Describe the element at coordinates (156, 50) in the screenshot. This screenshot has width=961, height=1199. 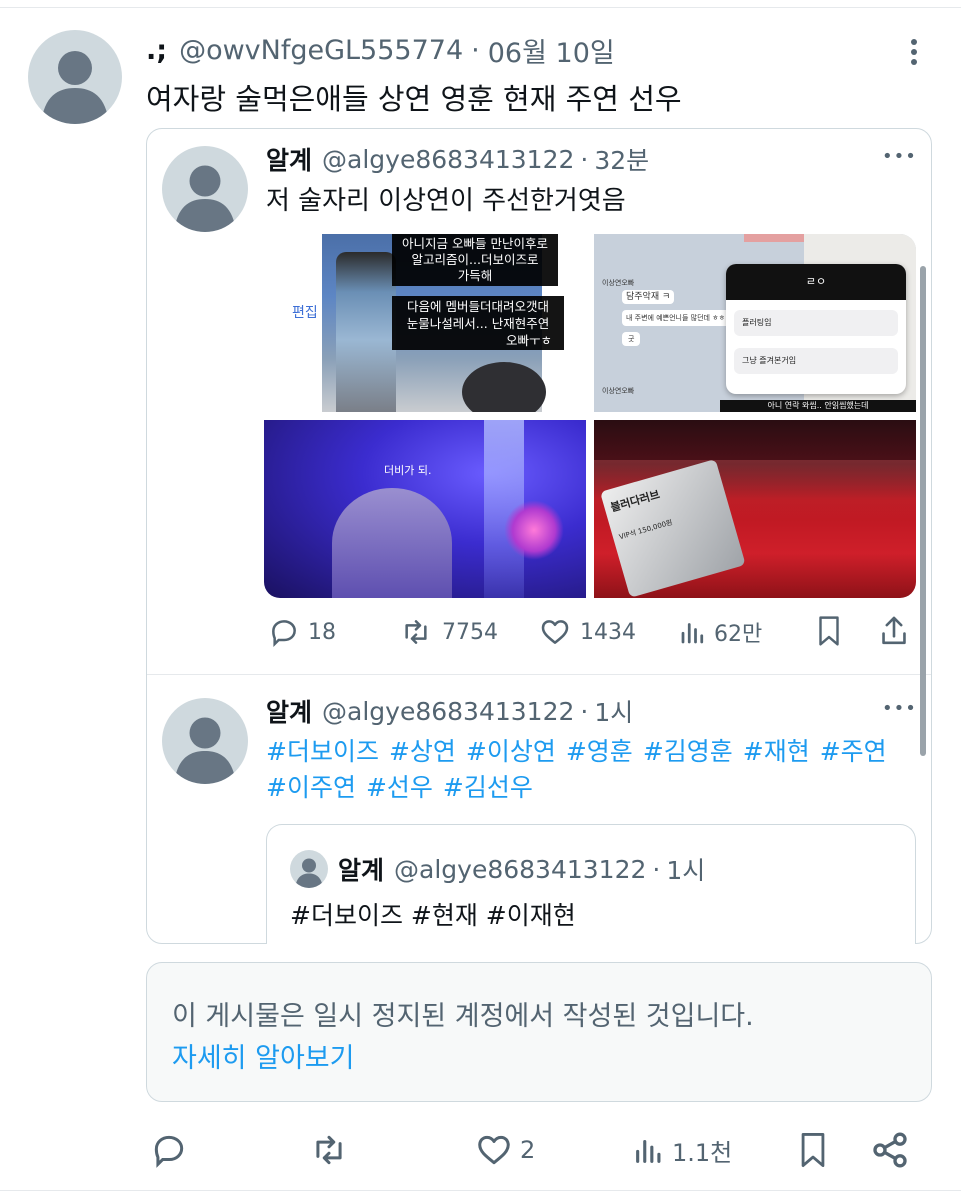
I see `main-display-name: .;` at that location.